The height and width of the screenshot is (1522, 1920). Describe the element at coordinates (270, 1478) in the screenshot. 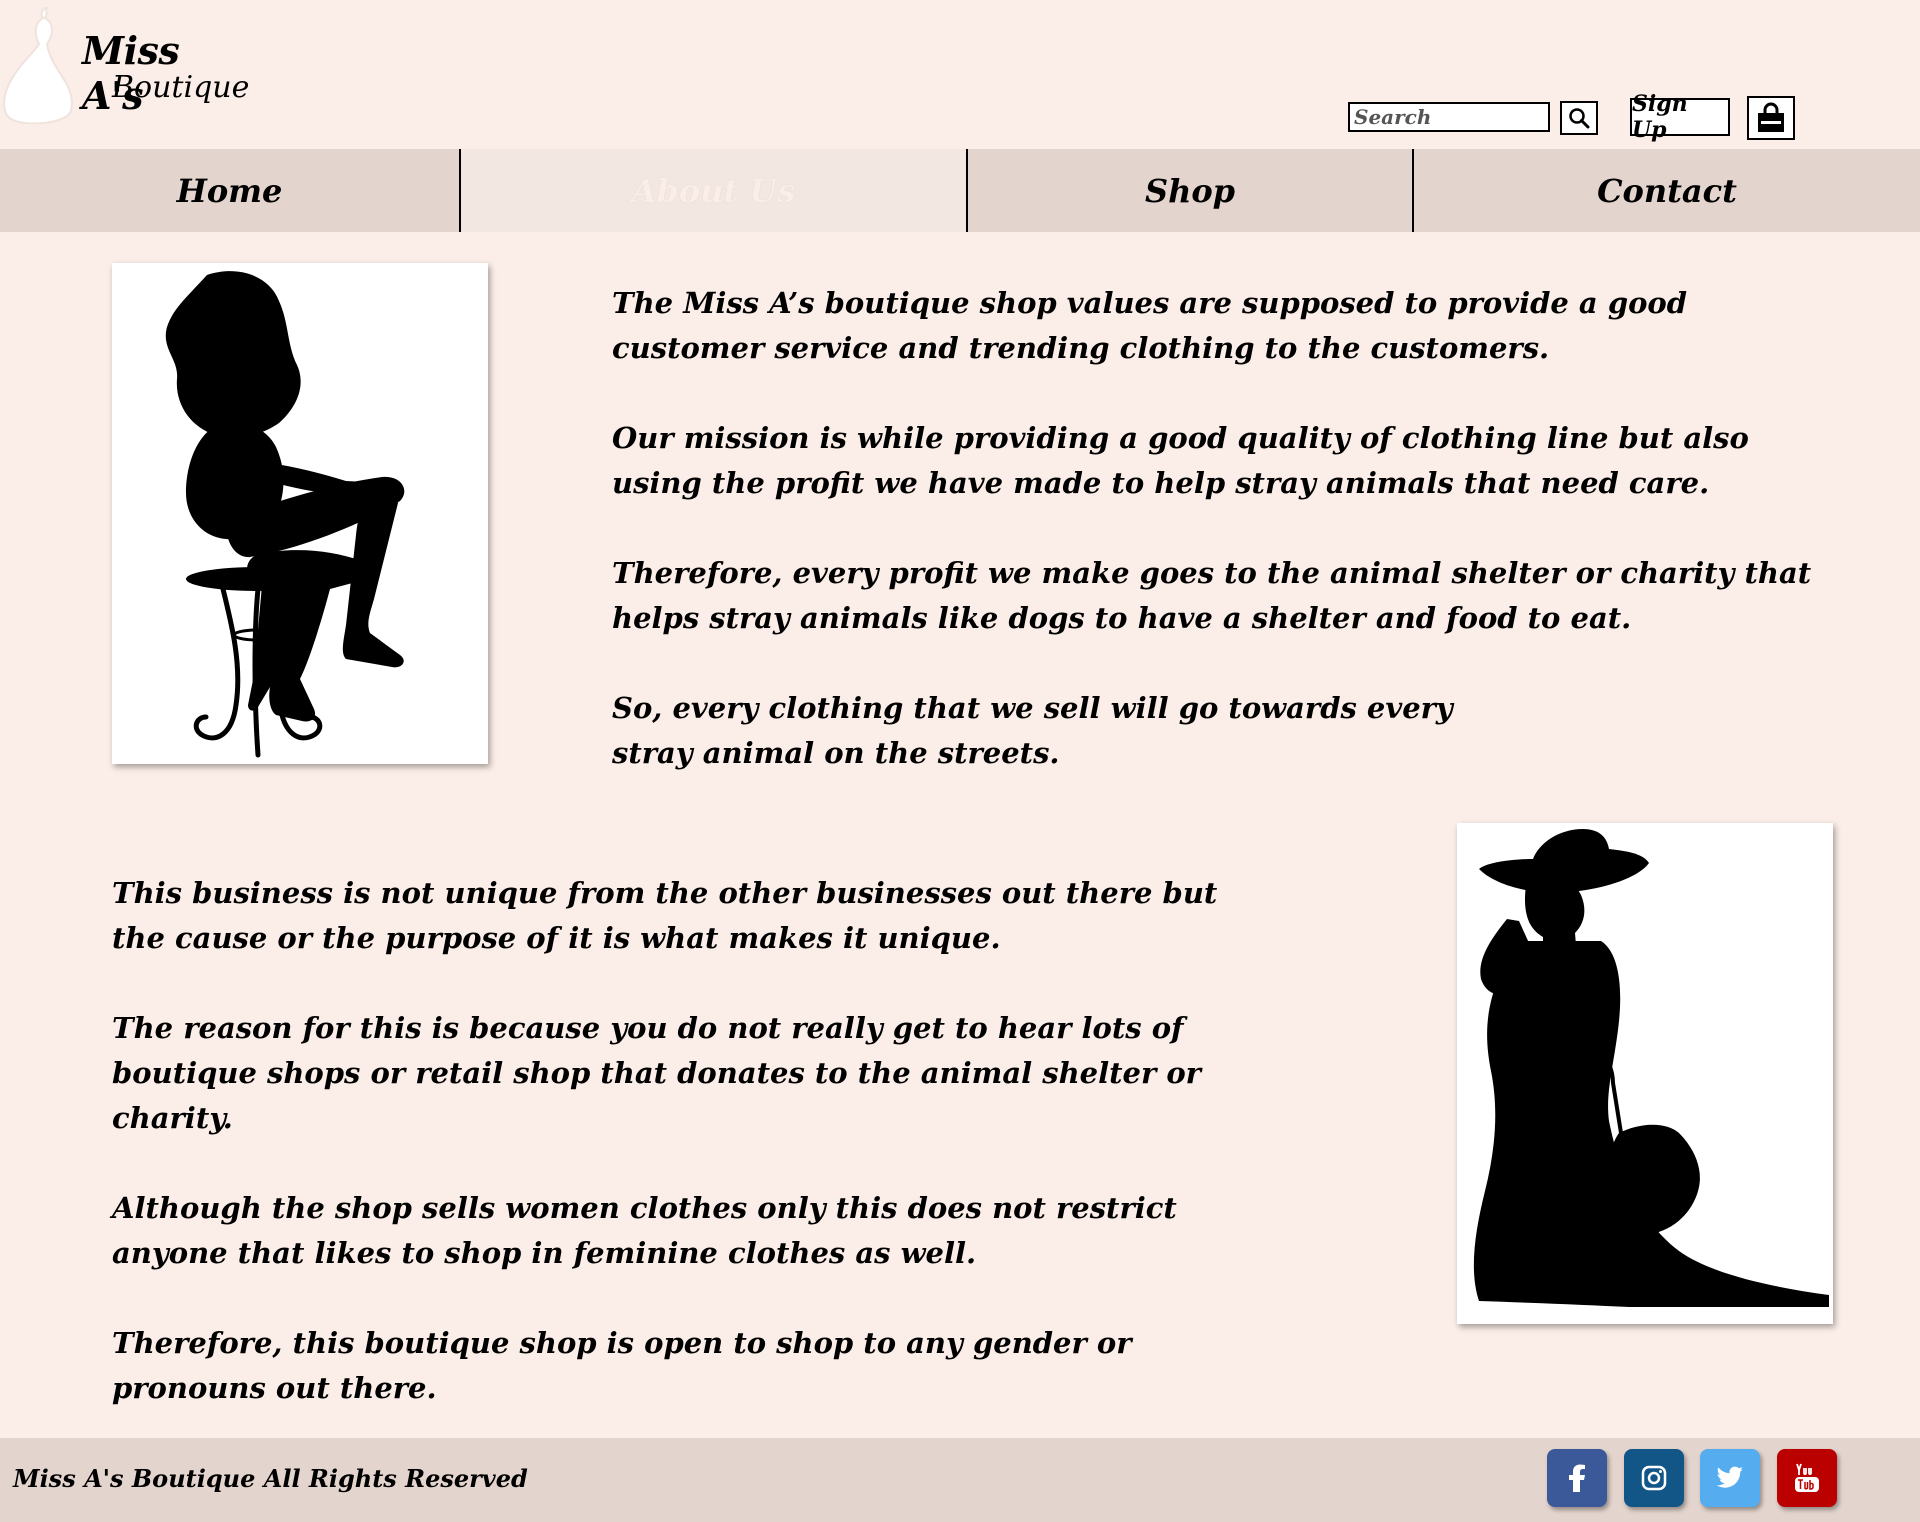

I see `copyright-text: Miss A's Boutique All Rights Reserved` at that location.